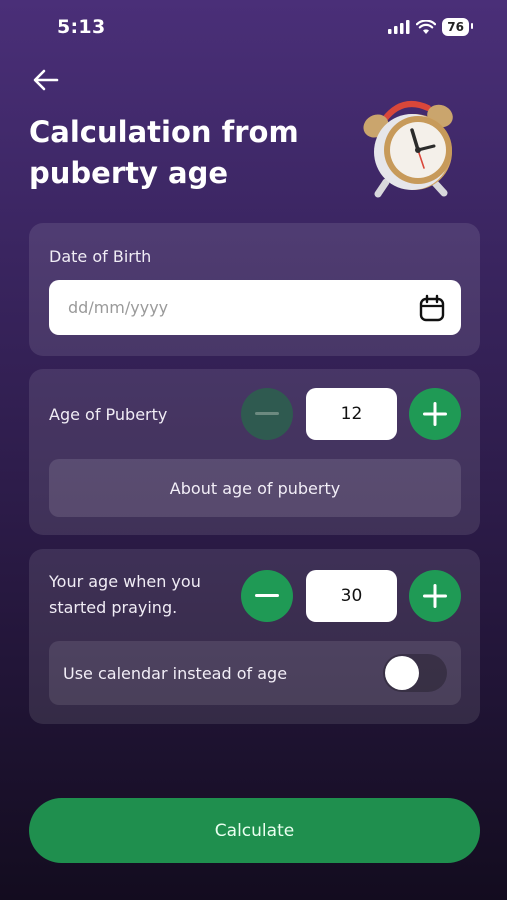 The image size is (507, 900). What do you see at coordinates (81, 27) in the screenshot?
I see `status-time: 5:13` at bounding box center [81, 27].